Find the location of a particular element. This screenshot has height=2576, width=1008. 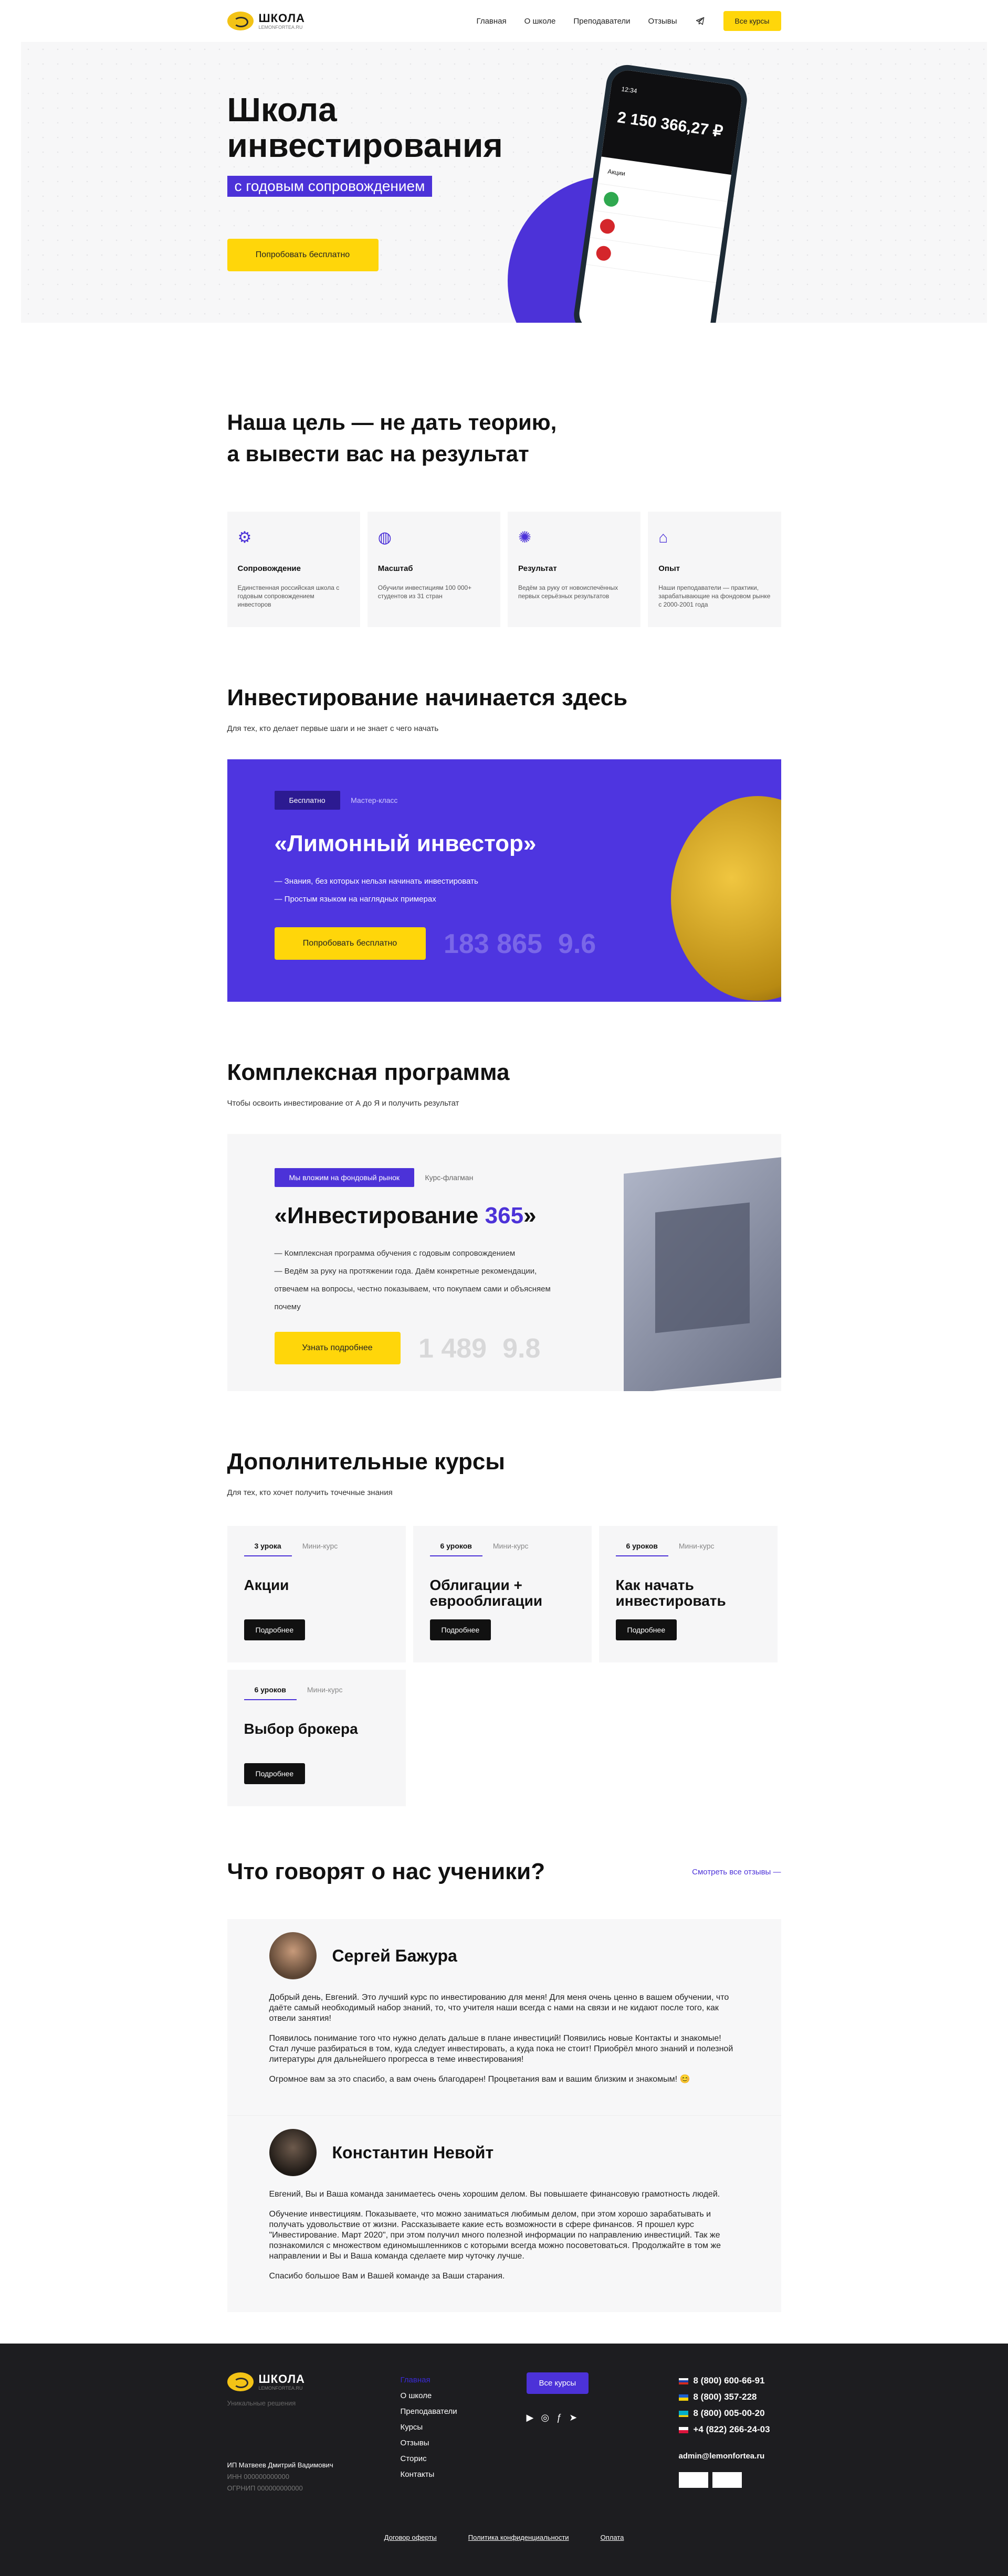

footer-link: Отзывы is located at coordinates (464, 2443).